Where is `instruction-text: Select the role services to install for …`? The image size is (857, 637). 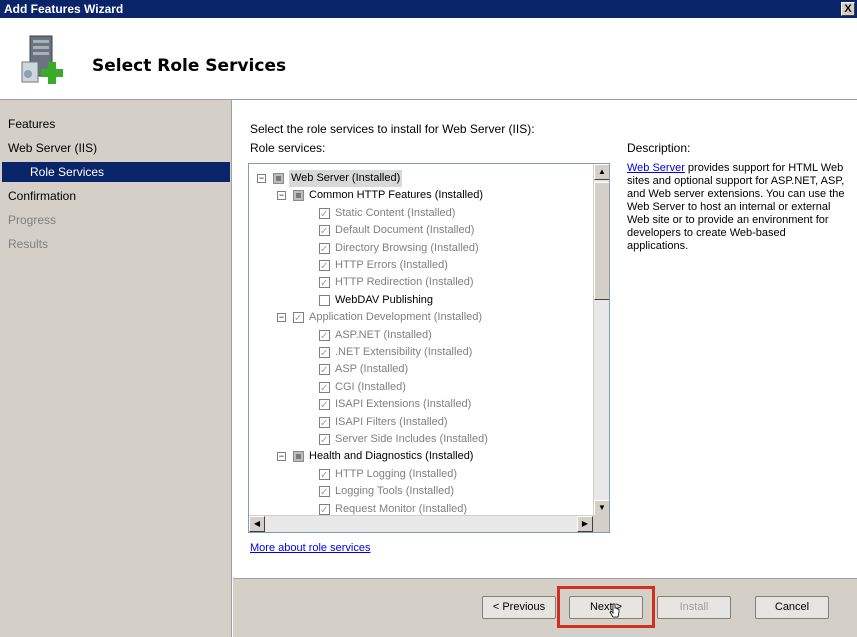 instruction-text: Select the role services to install for … is located at coordinates (392, 129).